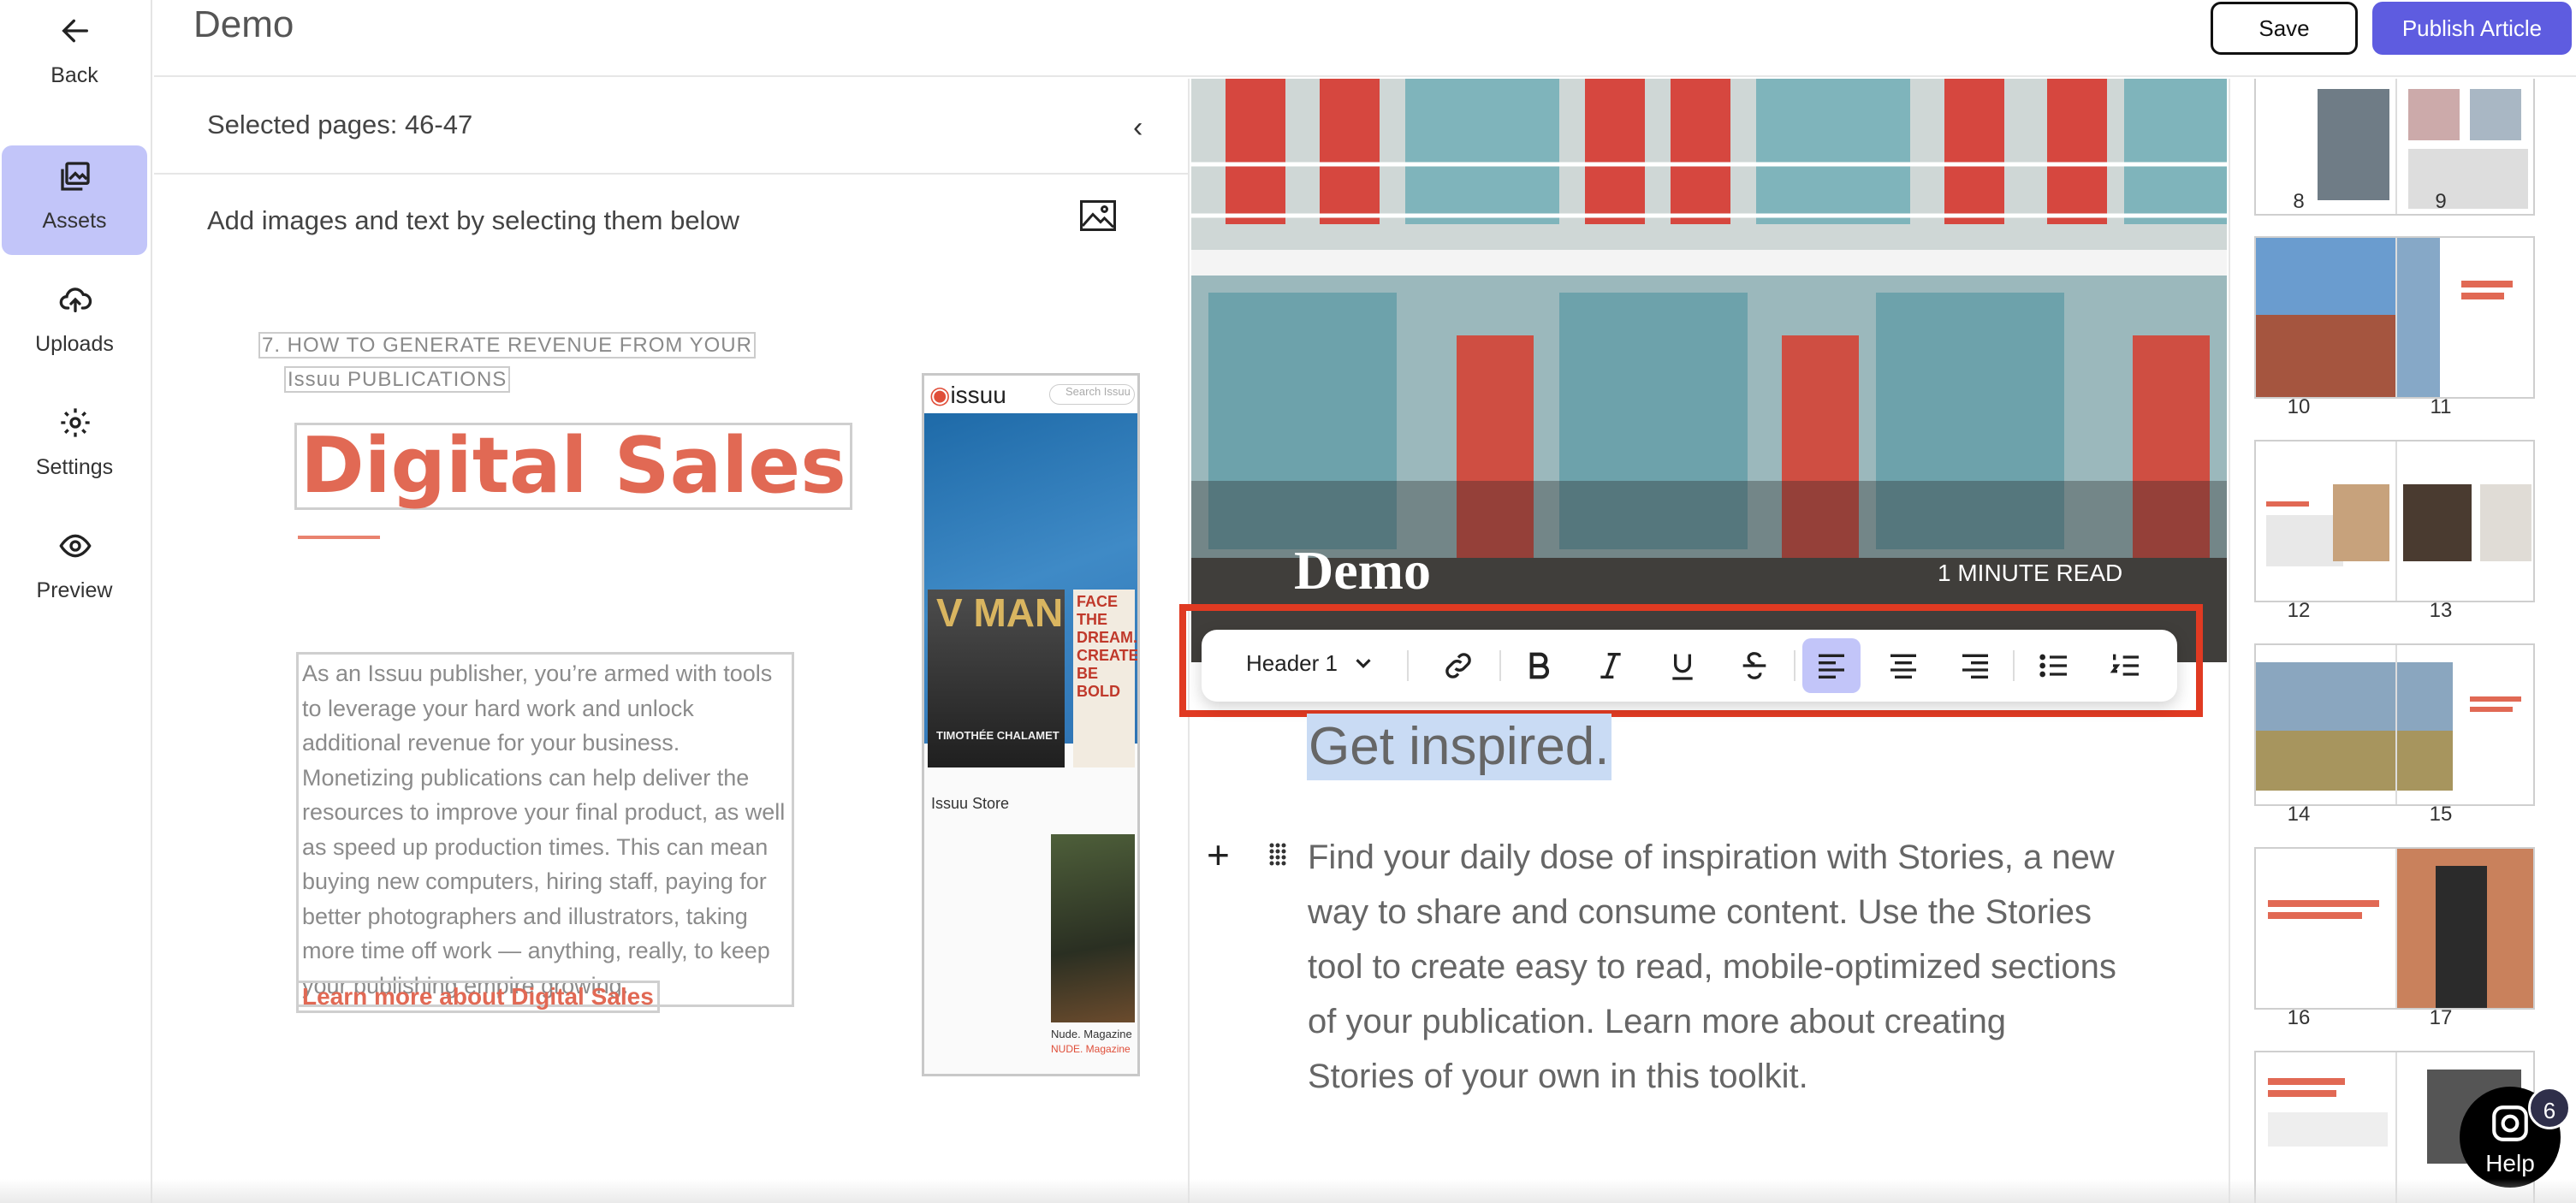 The height and width of the screenshot is (1203, 2576). Describe the element at coordinates (2402, 641) in the screenshot. I see `page-thumbnails: 8 9 10 11 12 13 14 15 16 17` at that location.